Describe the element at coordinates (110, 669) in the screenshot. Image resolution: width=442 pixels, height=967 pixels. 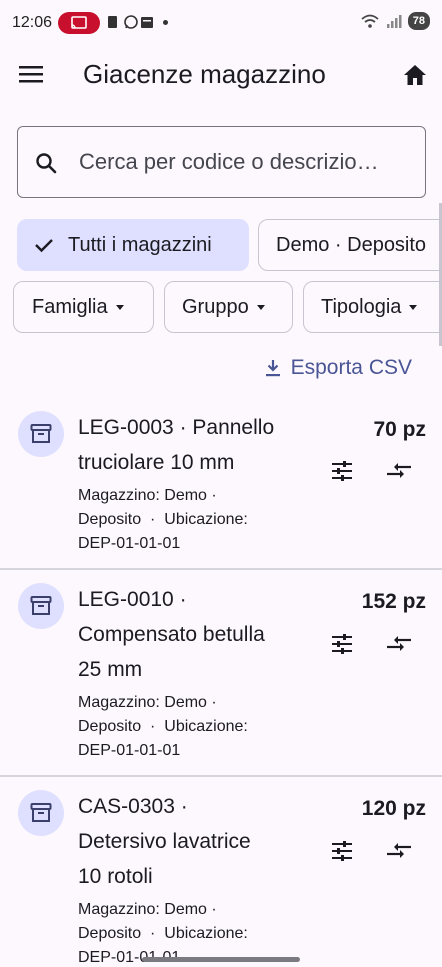
I see `item-title-line: 25 mm` at that location.